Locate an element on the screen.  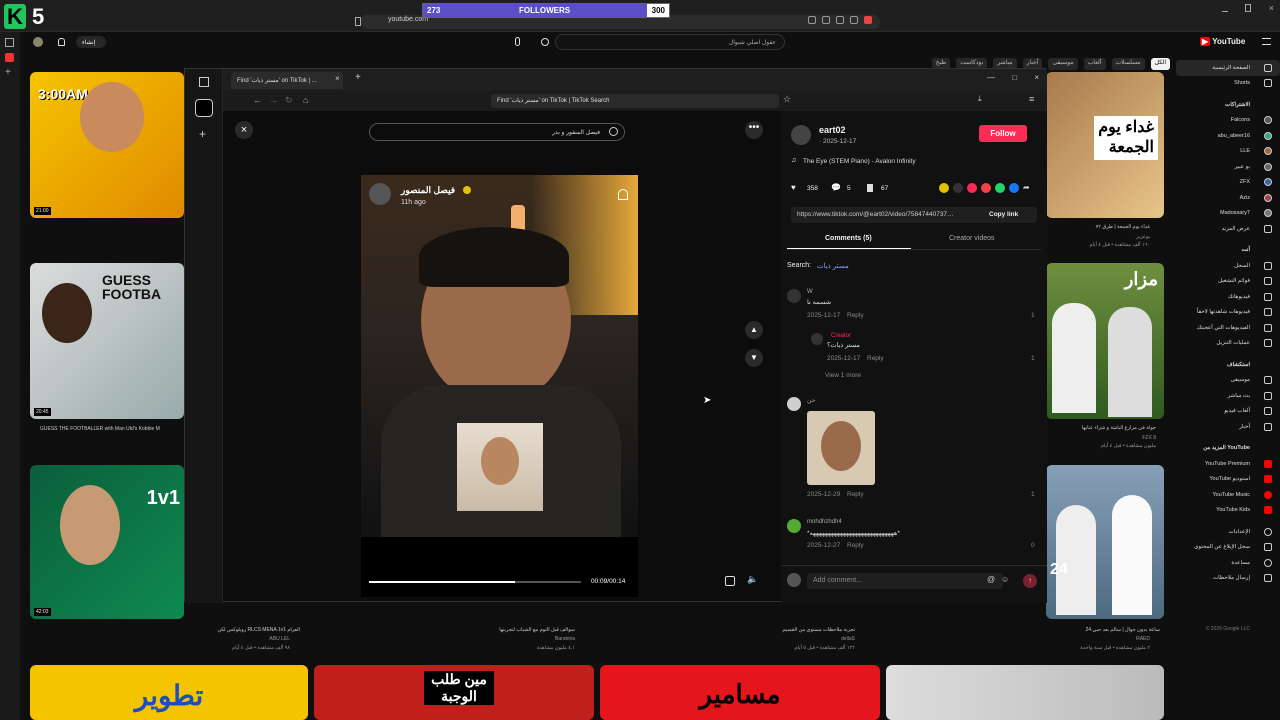
home-icon: ⌂ is located at coordinates (305, 100).